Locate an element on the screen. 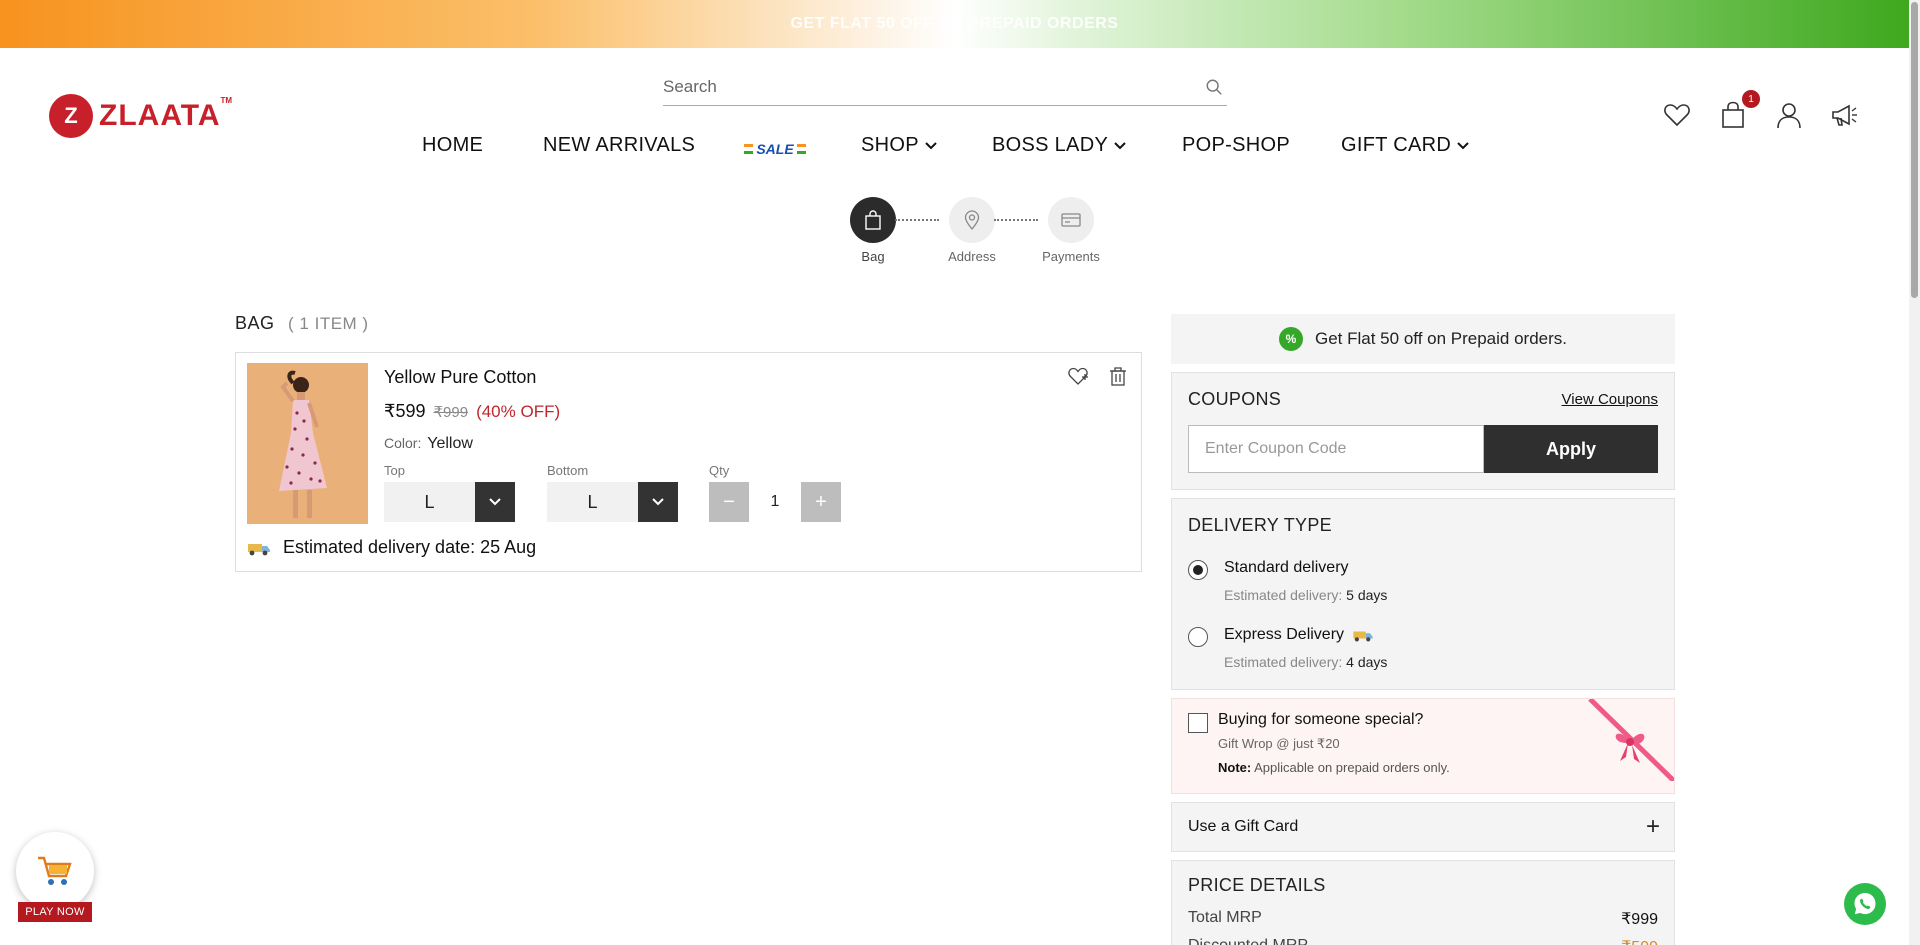 The height and width of the screenshot is (945, 1920). delivery-type-title: DELIVERY TYPE is located at coordinates (1260, 525).